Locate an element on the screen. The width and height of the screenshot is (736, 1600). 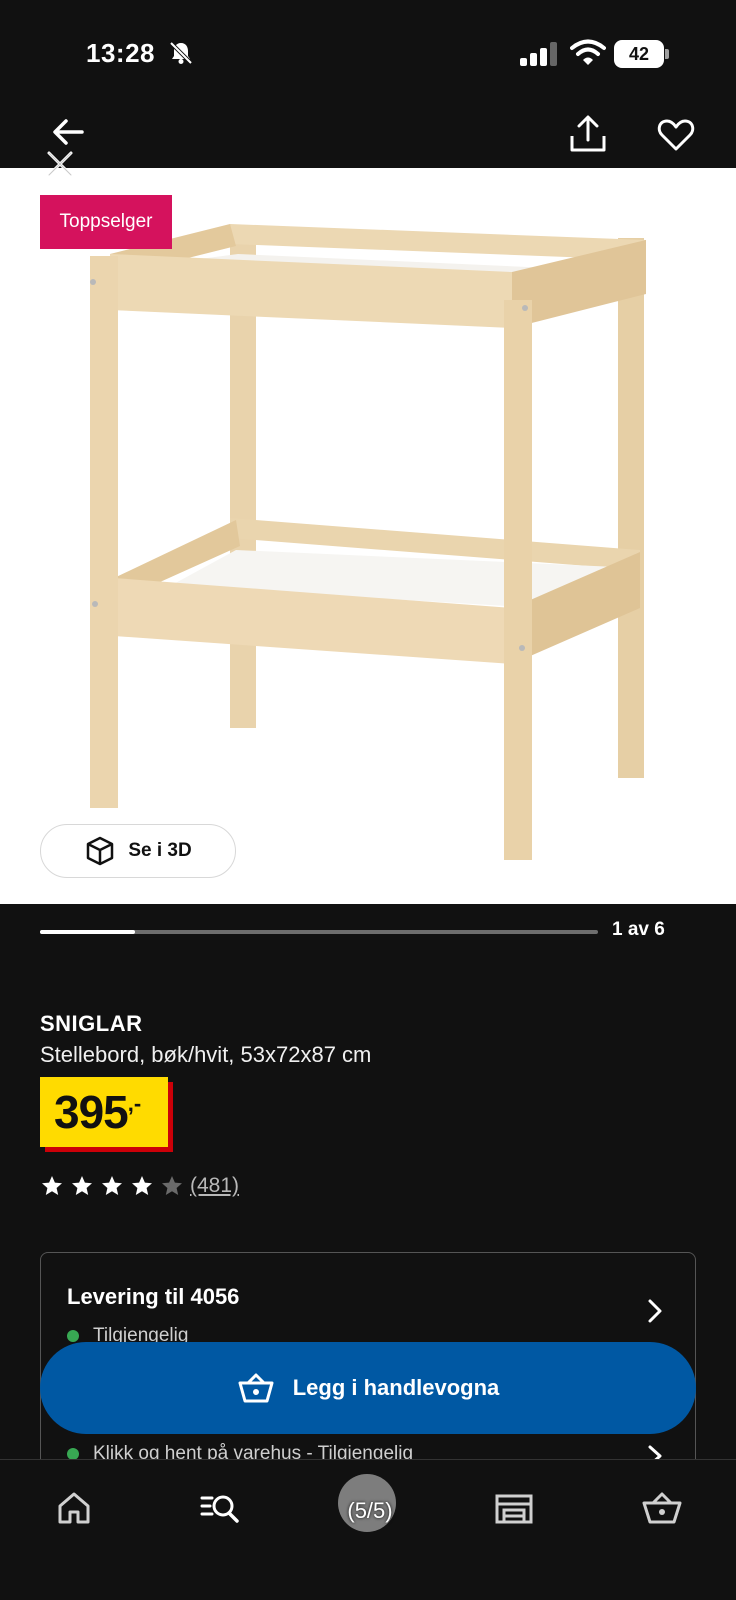
heart-icon is located at coordinates (676, 134).